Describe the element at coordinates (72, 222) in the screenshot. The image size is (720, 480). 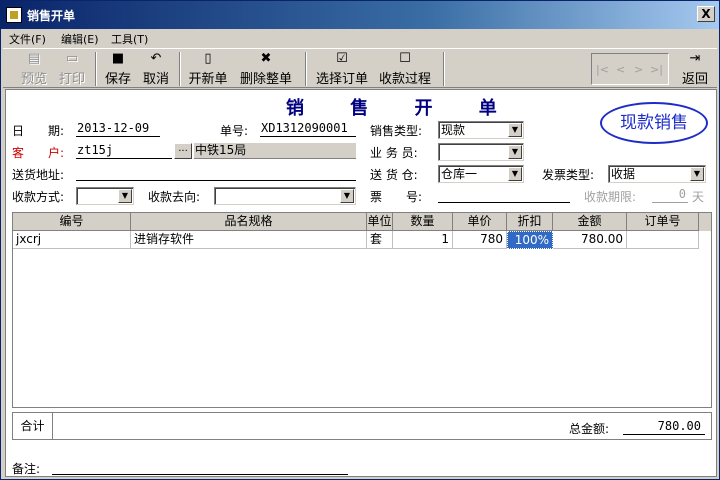
I see `column-header-code: 编号` at that location.